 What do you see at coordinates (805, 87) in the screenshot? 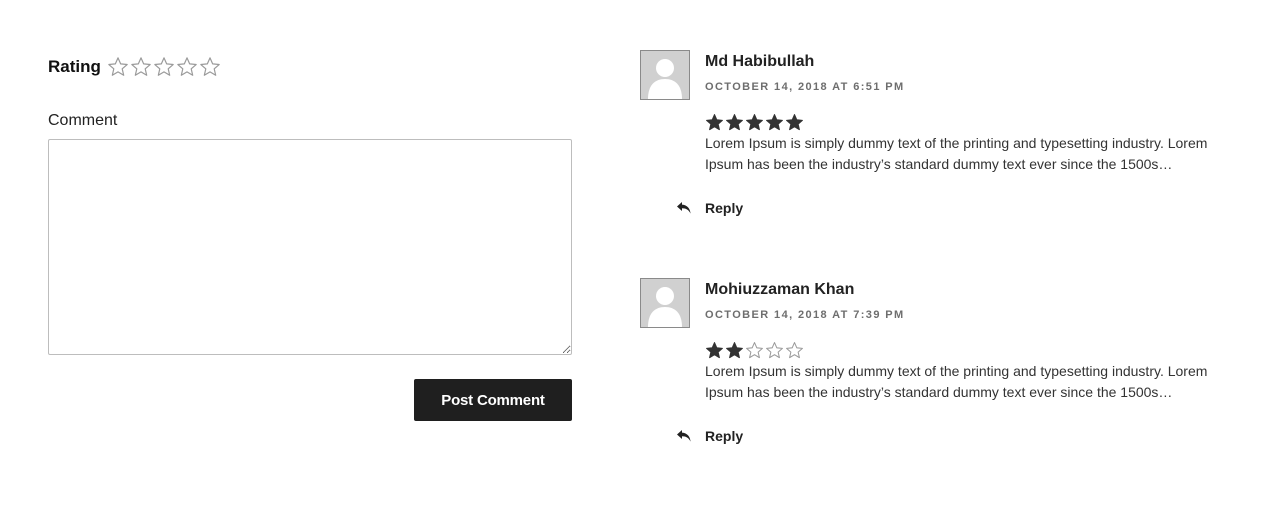
I see `comment-date: OCTOBER 14, 2018 AT 6:51 PM` at bounding box center [805, 87].